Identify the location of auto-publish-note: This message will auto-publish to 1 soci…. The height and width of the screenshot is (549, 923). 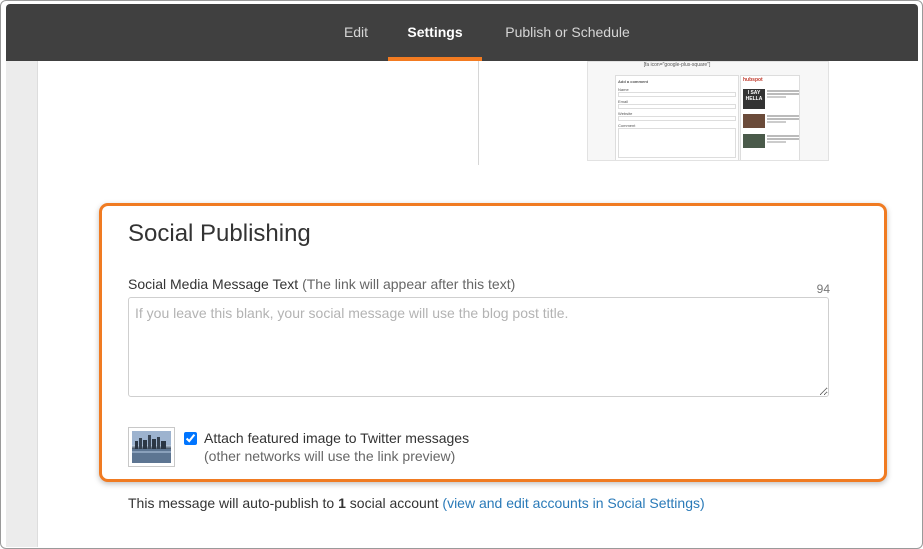
(416, 503).